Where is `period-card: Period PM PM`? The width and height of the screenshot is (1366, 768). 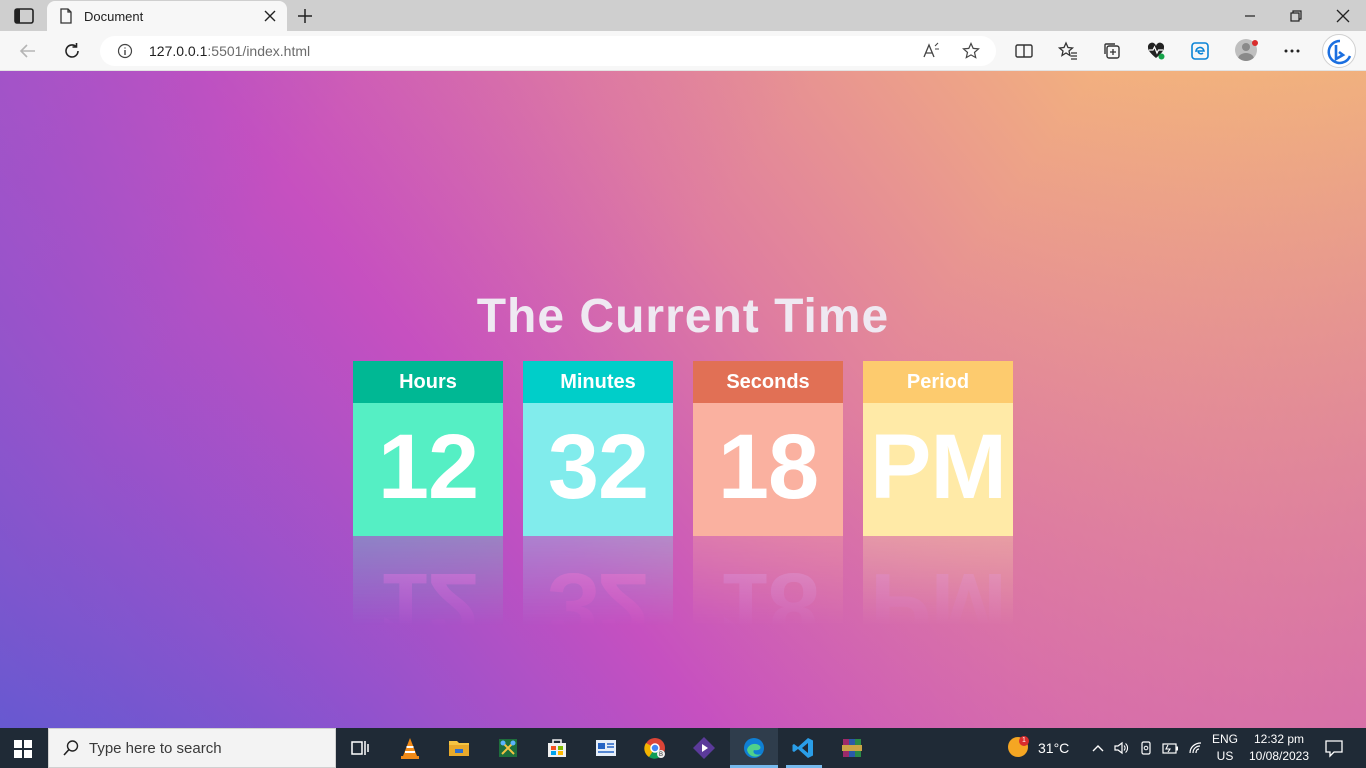 period-card: Period PM PM is located at coordinates (938, 493).